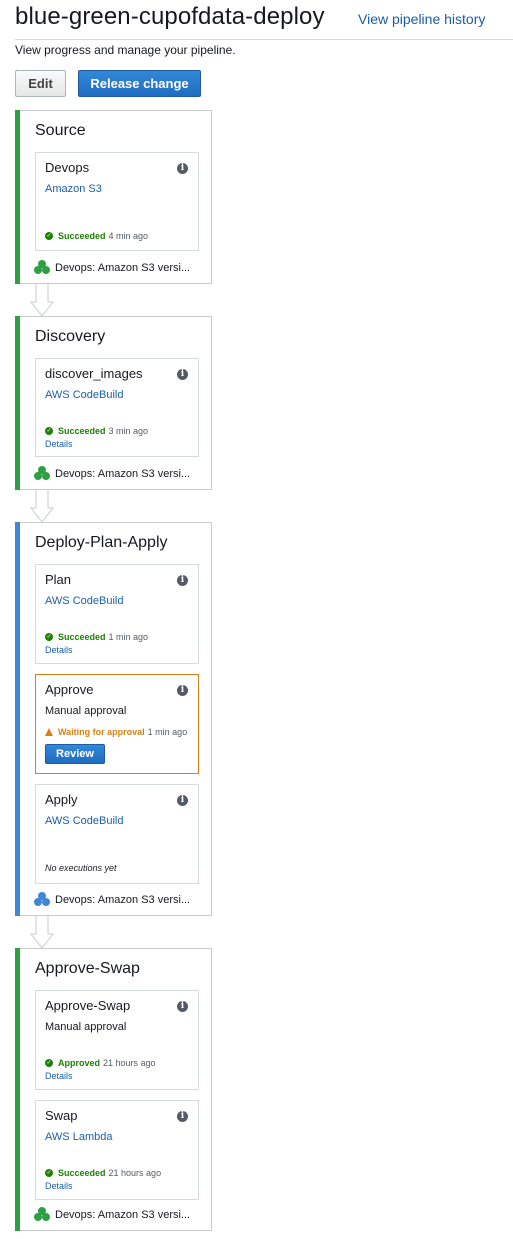  I want to click on action-card-devops: Devops i Amazon S3 ✓ Succeeded 4 min ago, so click(117, 201).